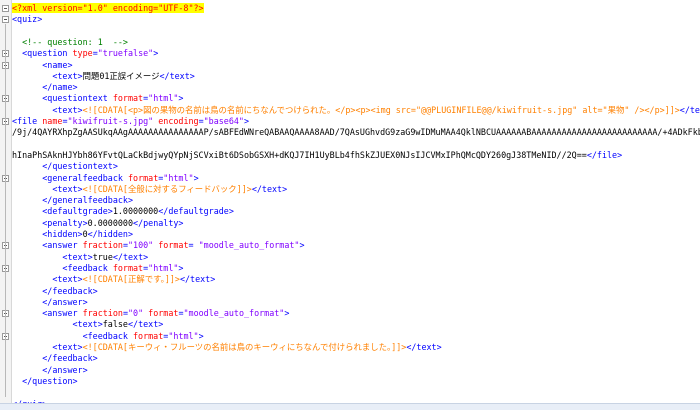  Describe the element at coordinates (62, 98) in the screenshot. I see `code-token: <questiontext` at that location.